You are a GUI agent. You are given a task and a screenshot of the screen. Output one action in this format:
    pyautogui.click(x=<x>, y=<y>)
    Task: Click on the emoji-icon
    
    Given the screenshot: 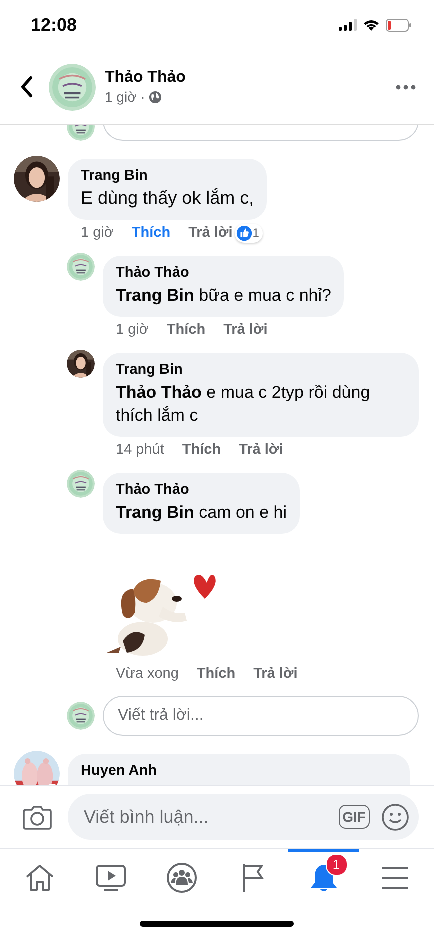 What is the action you would take?
    pyautogui.click(x=395, y=817)
    